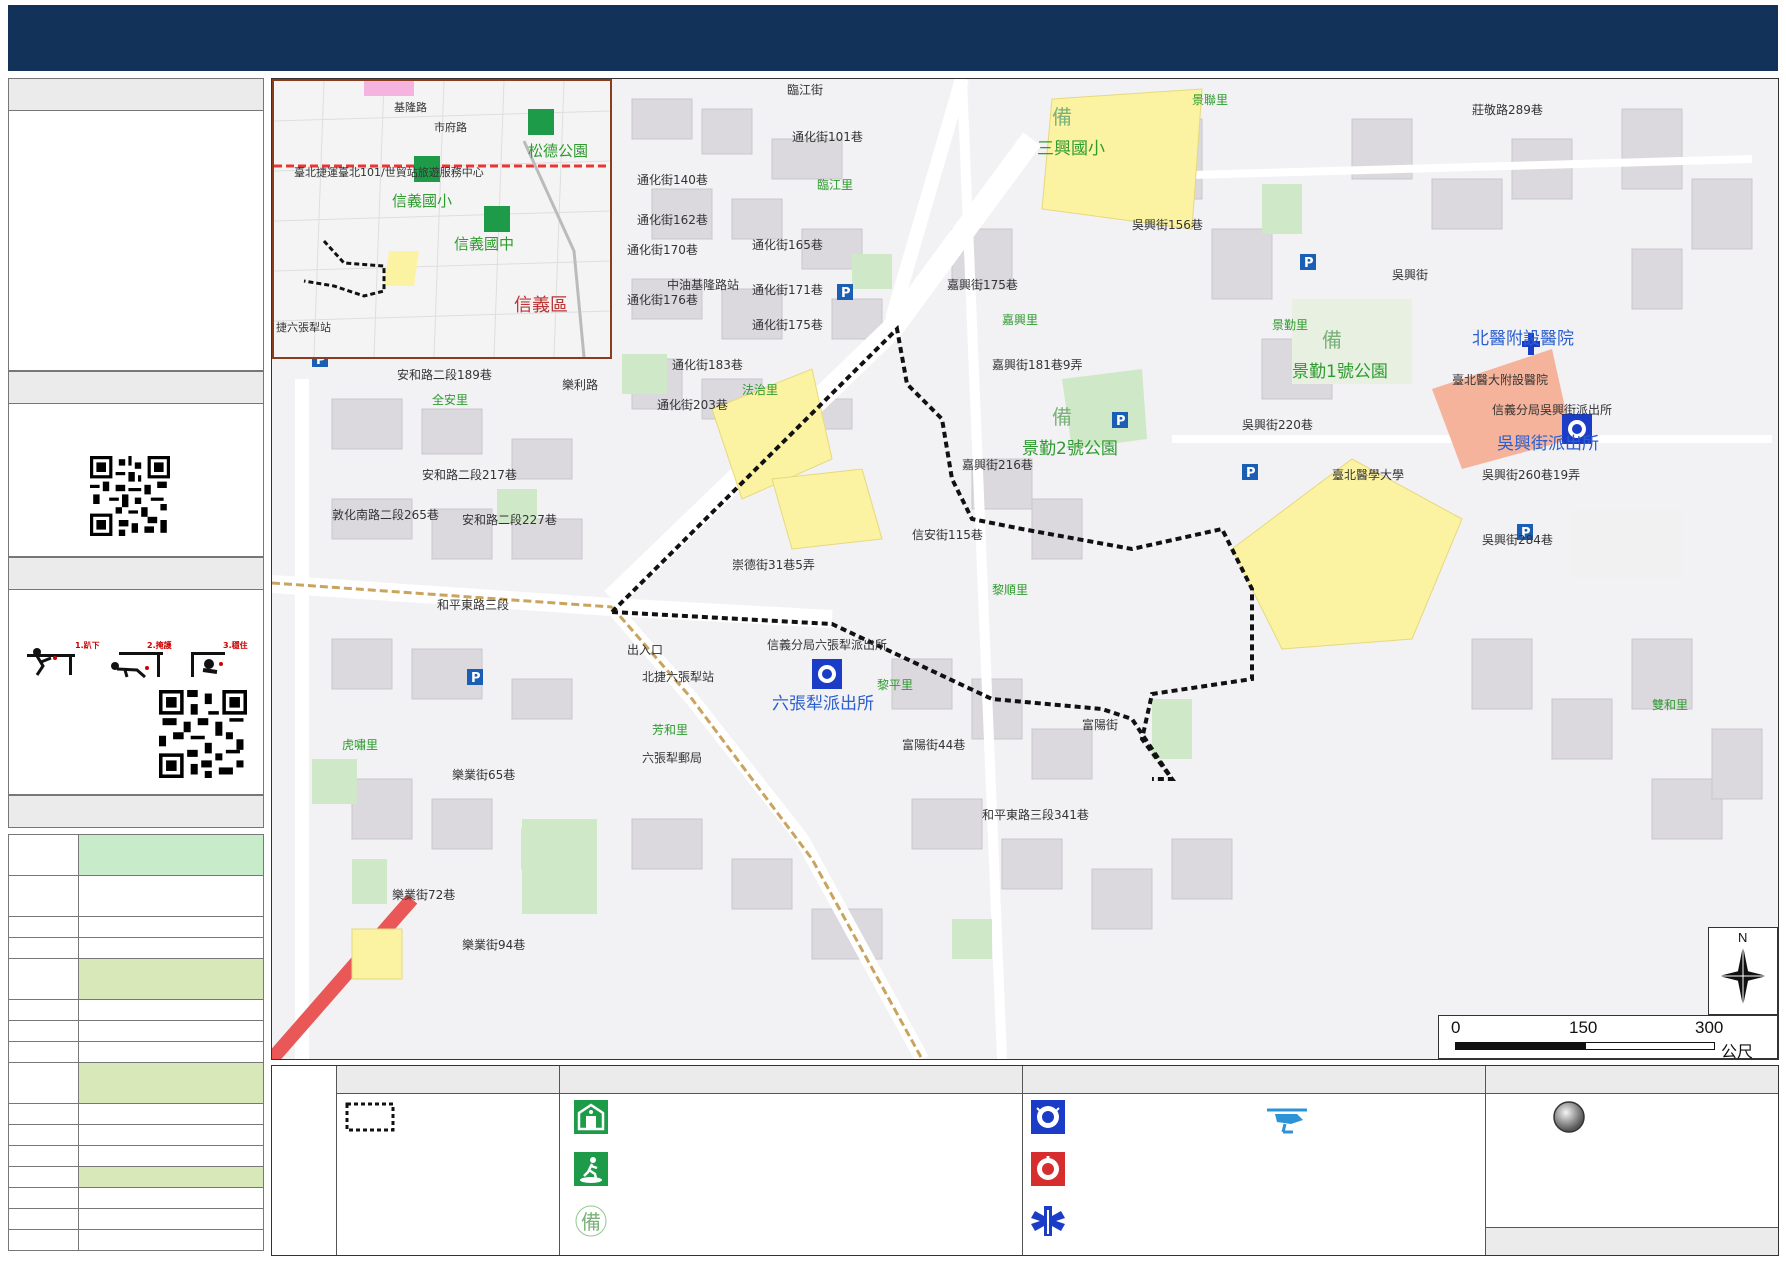 The width and height of the screenshot is (1786, 1263). I want to click on map-label: 黎順里, so click(1010, 590).